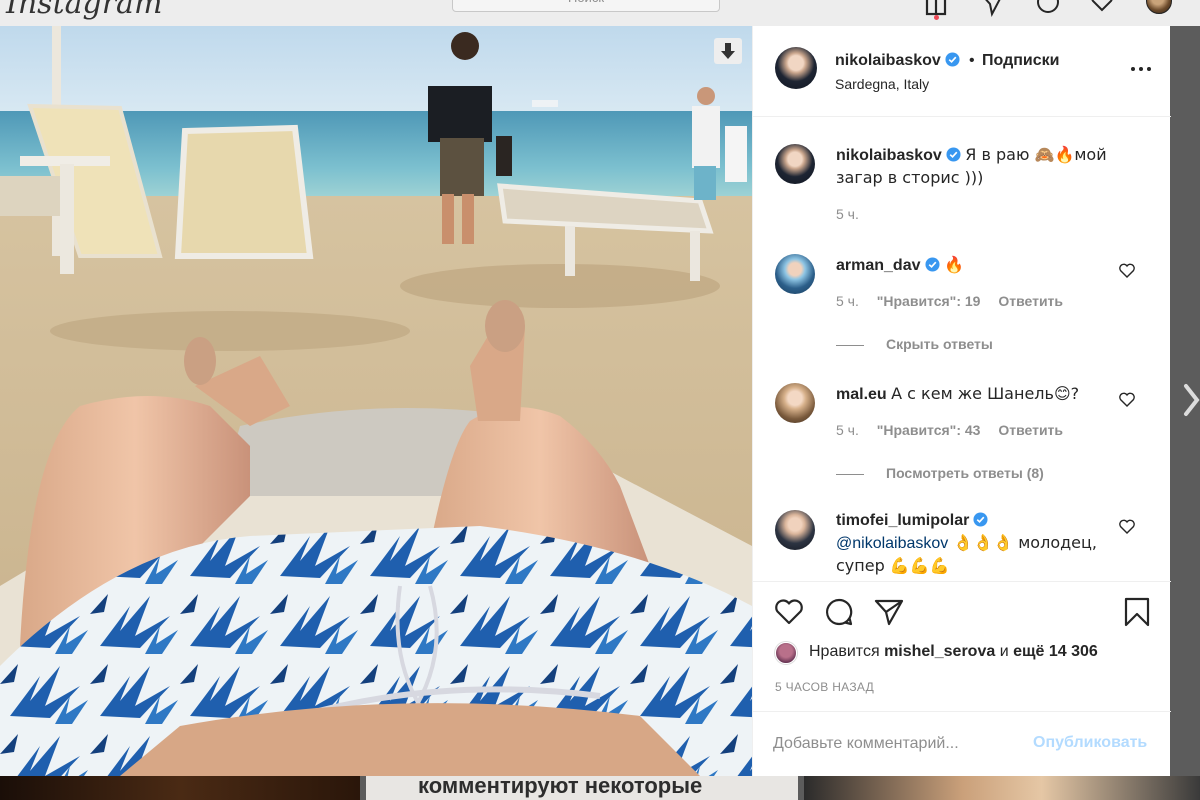 This screenshot has width=1200, height=800. I want to click on download-arrow-icon, so click(728, 51).